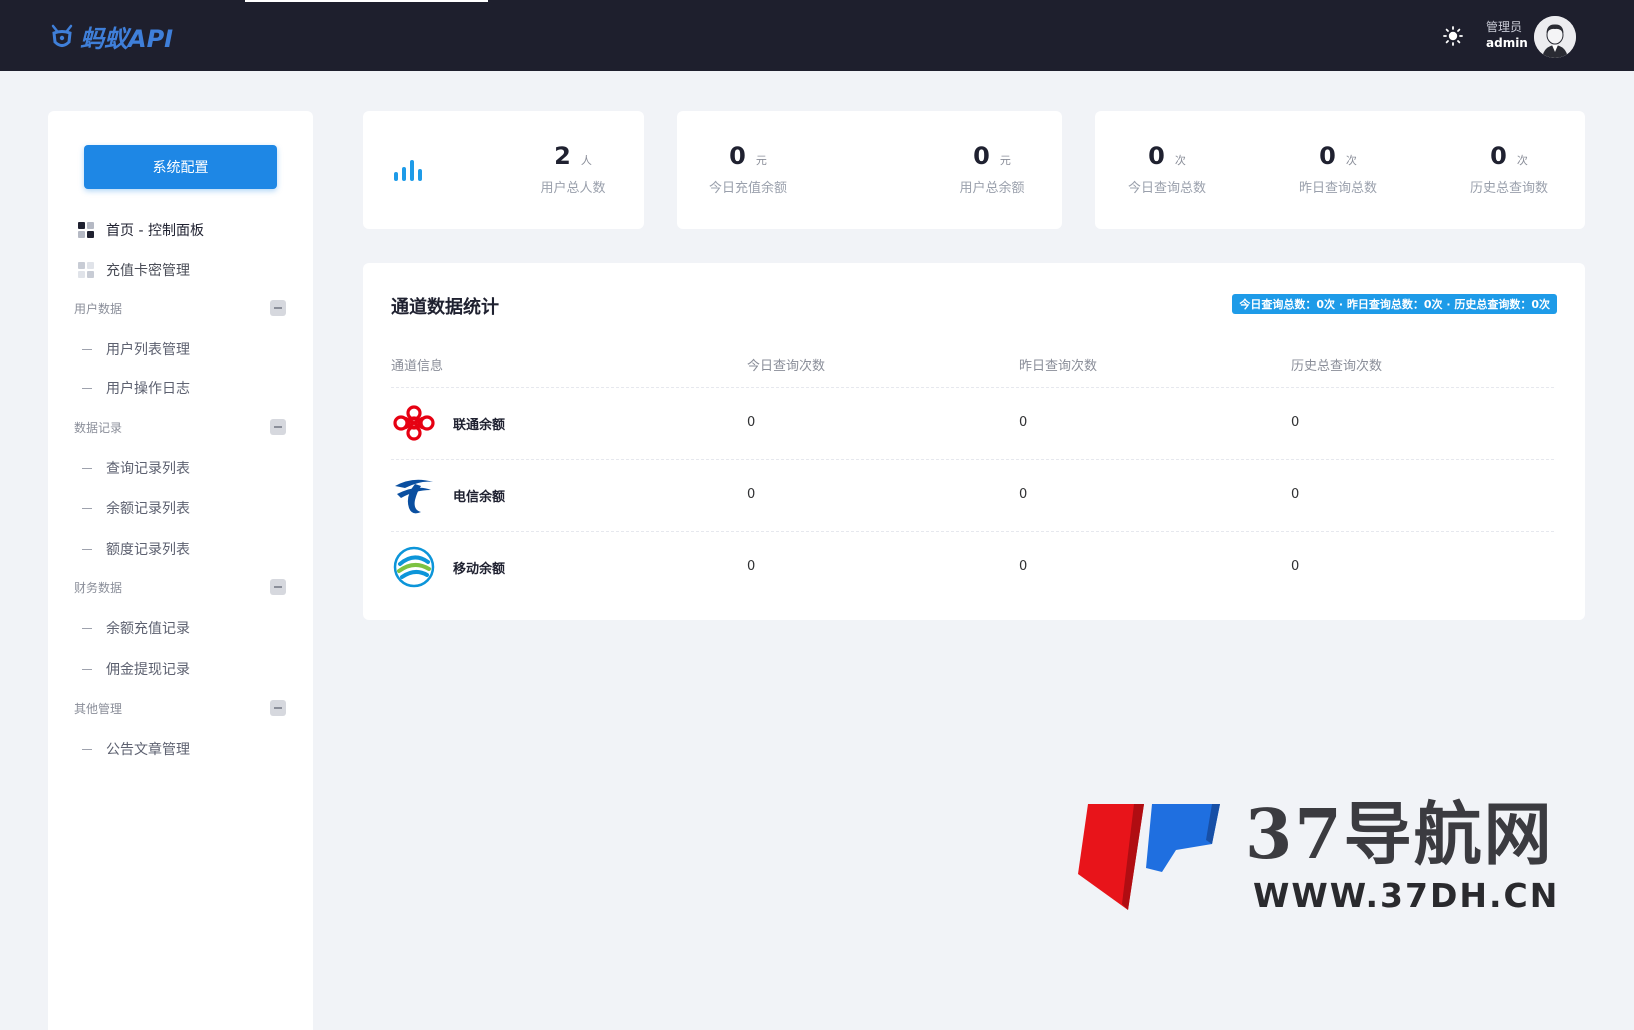  I want to click on sidebar-group-title: 其他管理, so click(98, 708).